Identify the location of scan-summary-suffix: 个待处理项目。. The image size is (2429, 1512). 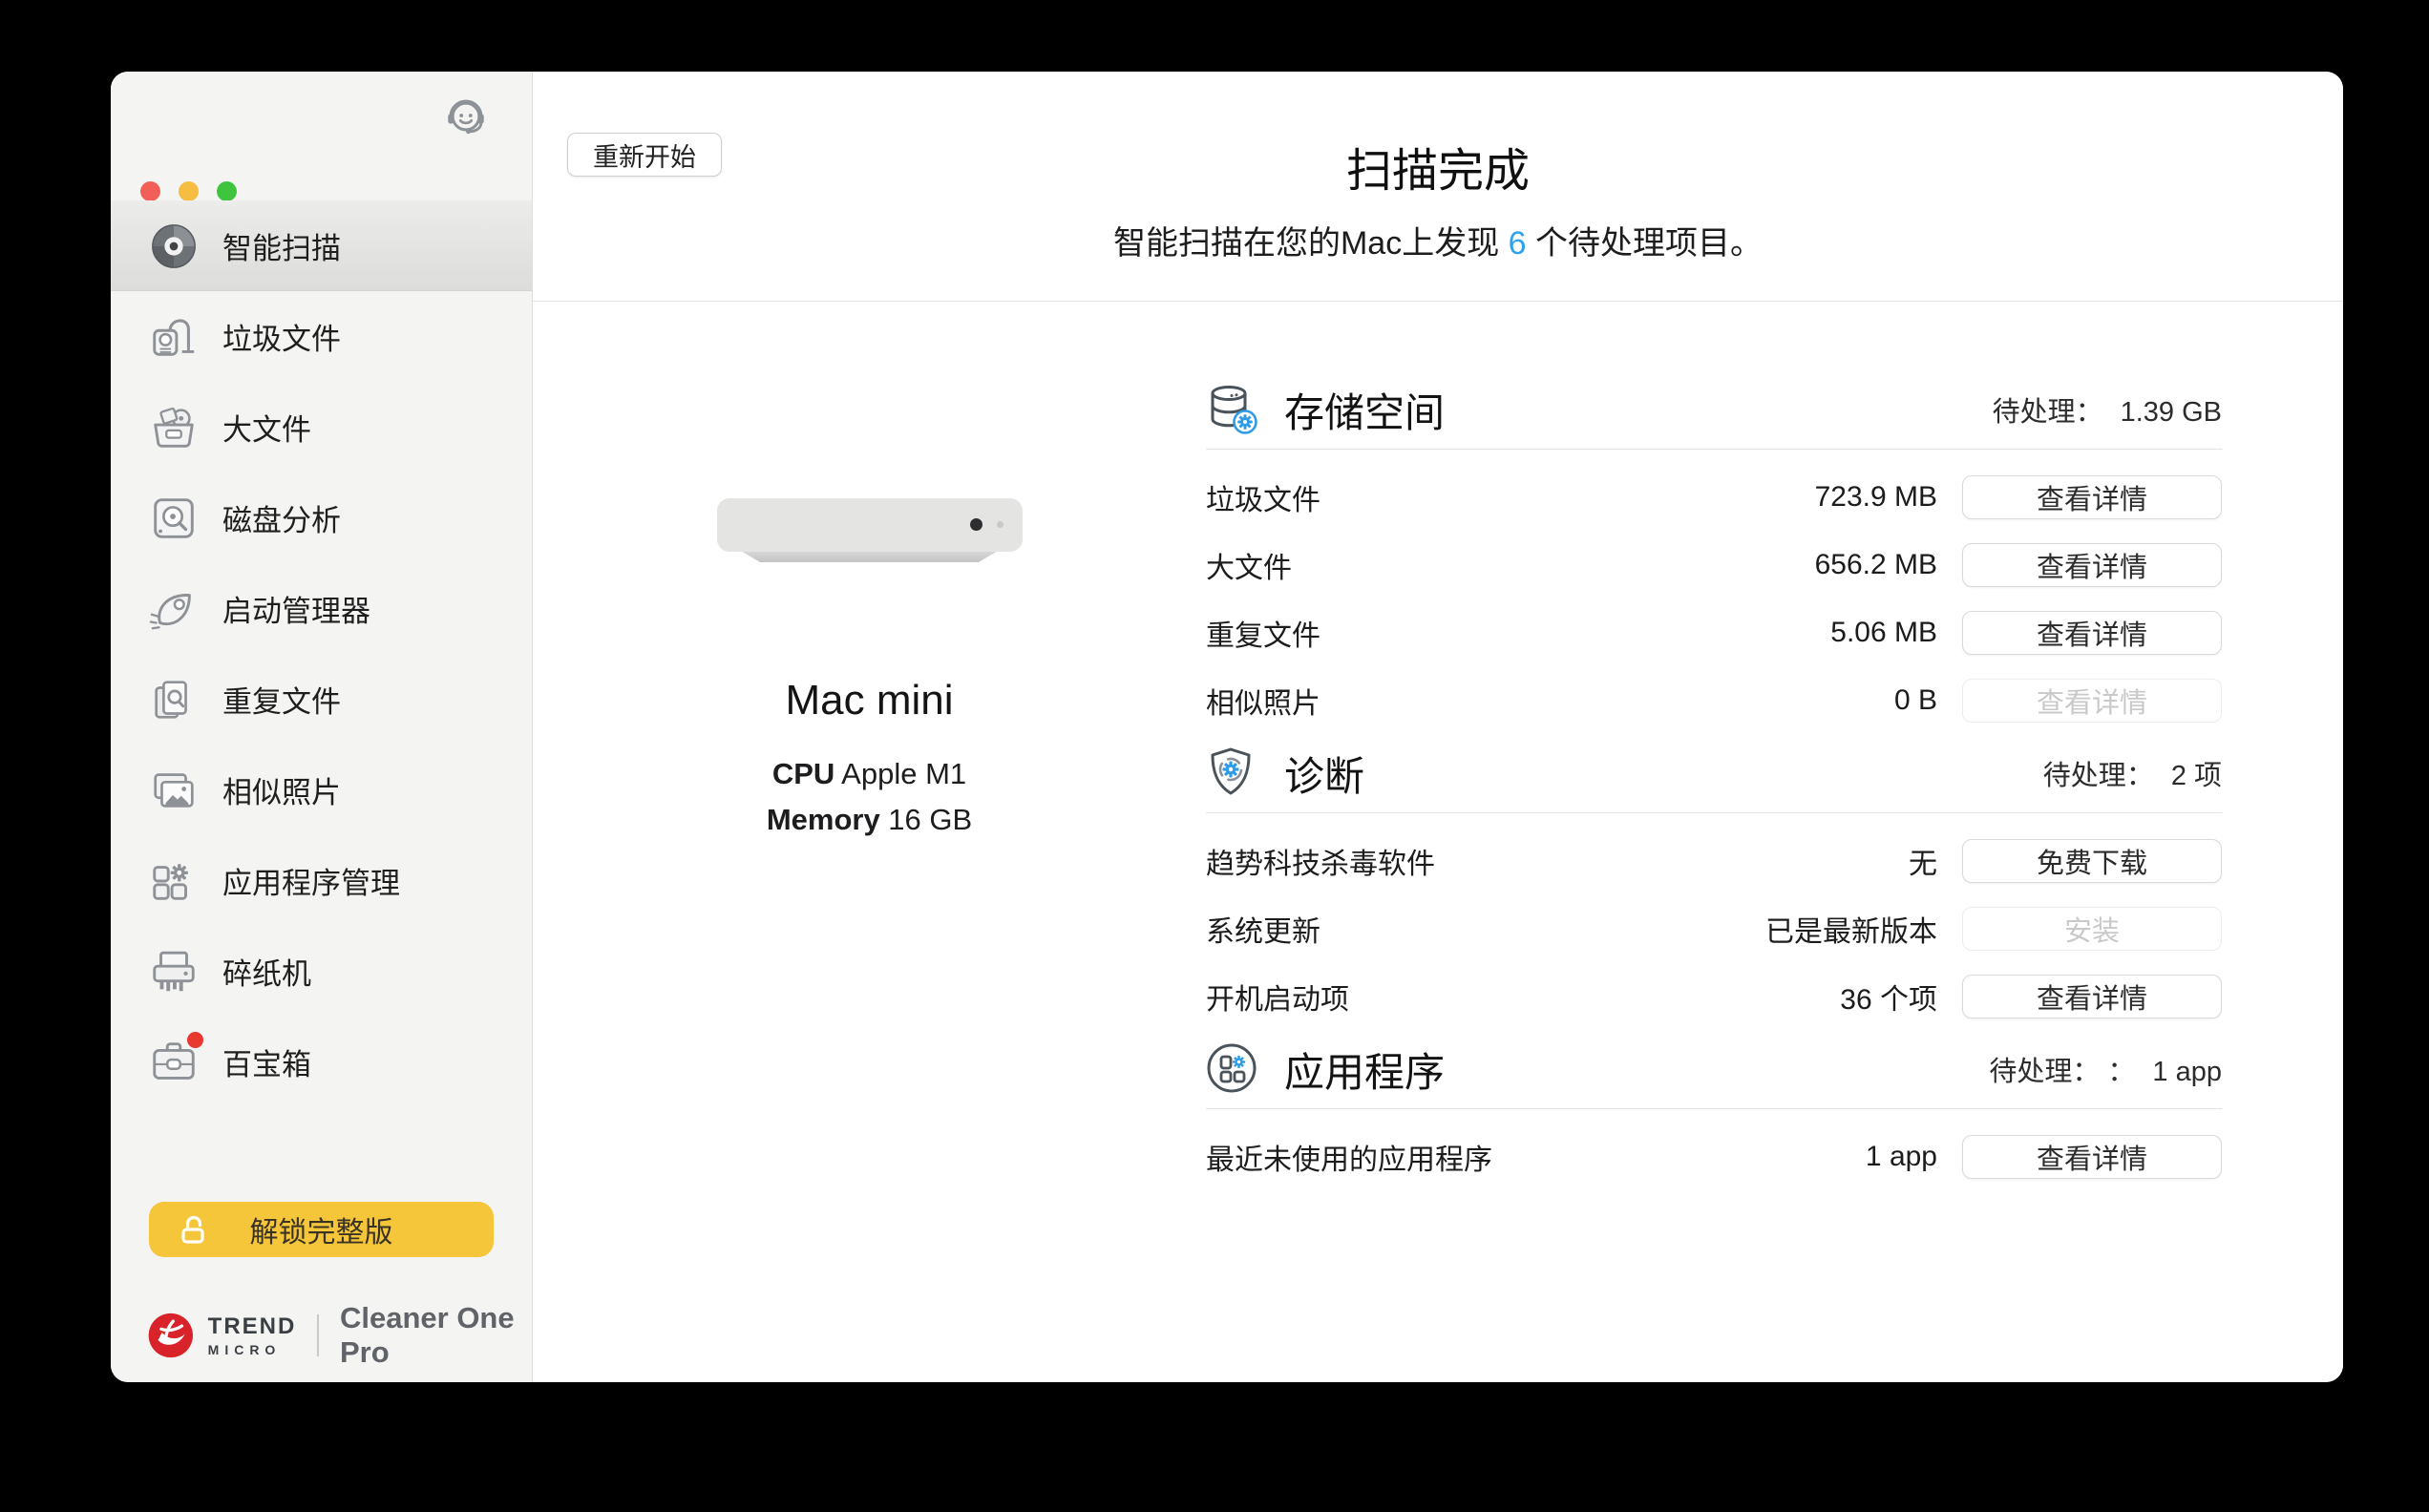
(1645, 244).